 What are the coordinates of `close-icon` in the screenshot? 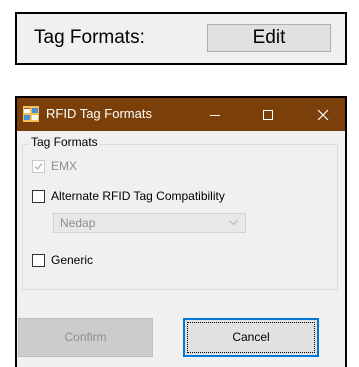 It's located at (323, 114).